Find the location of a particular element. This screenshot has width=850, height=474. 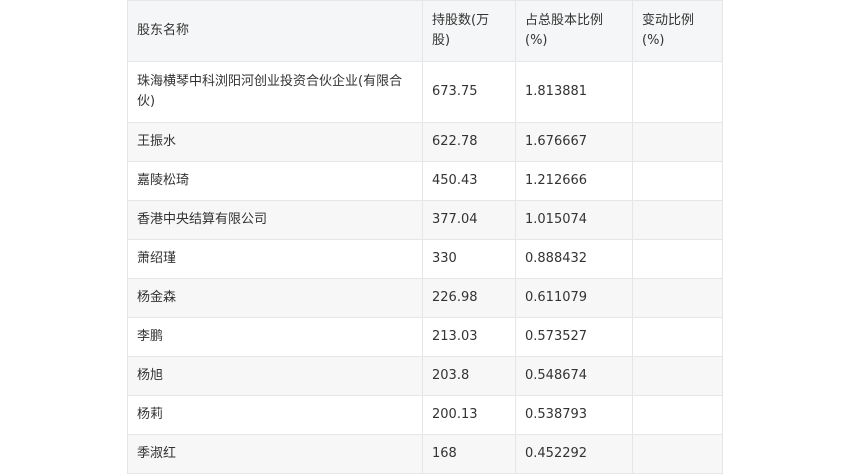

header-change-ratio: 变动比例(%) is located at coordinates (677, 31).